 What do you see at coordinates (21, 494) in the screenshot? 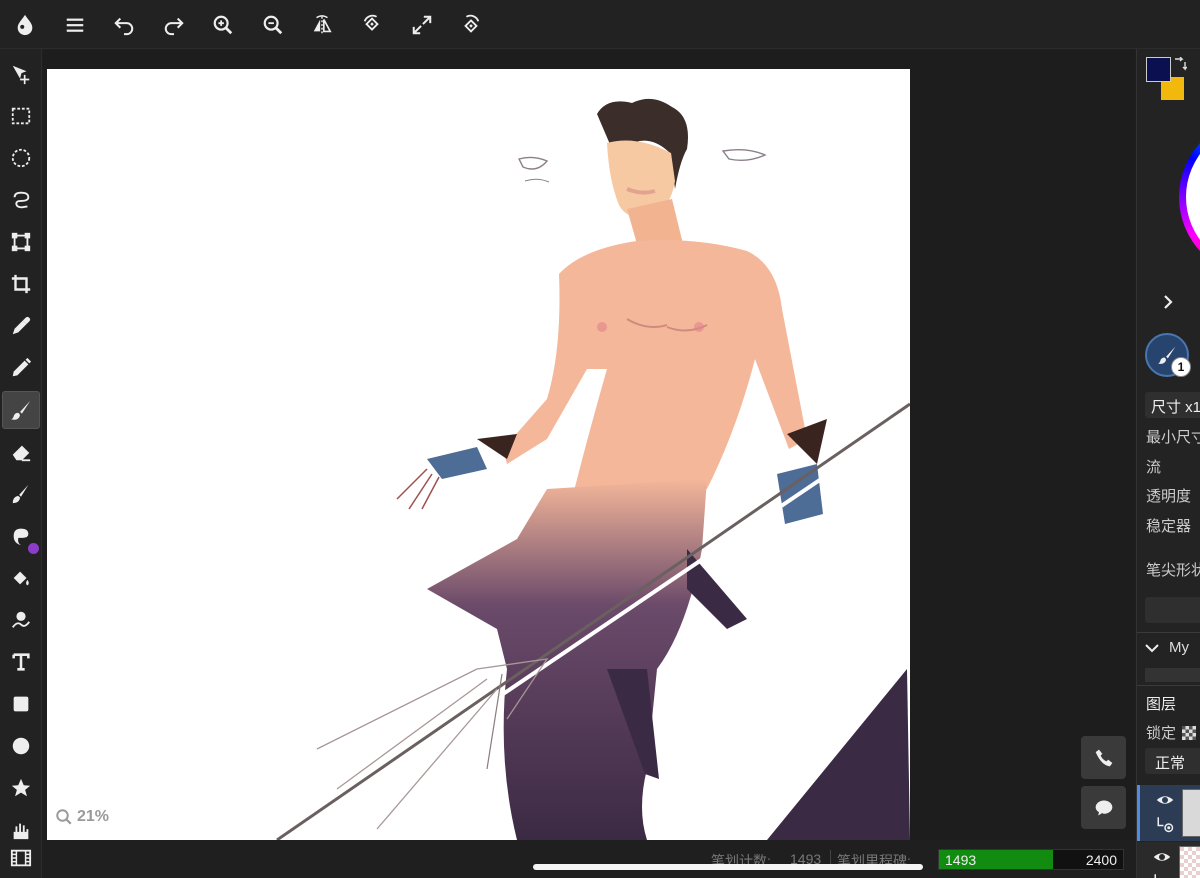
I see `smudge-icon` at bounding box center [21, 494].